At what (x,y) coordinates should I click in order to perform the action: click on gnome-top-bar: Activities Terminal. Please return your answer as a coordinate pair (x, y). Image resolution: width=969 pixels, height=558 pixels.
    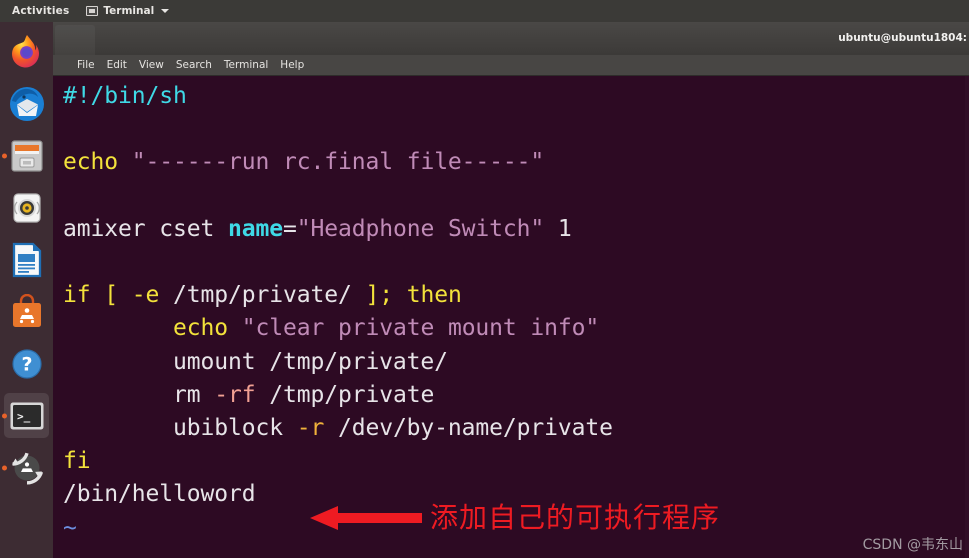
    Looking at the image, I should click on (484, 11).